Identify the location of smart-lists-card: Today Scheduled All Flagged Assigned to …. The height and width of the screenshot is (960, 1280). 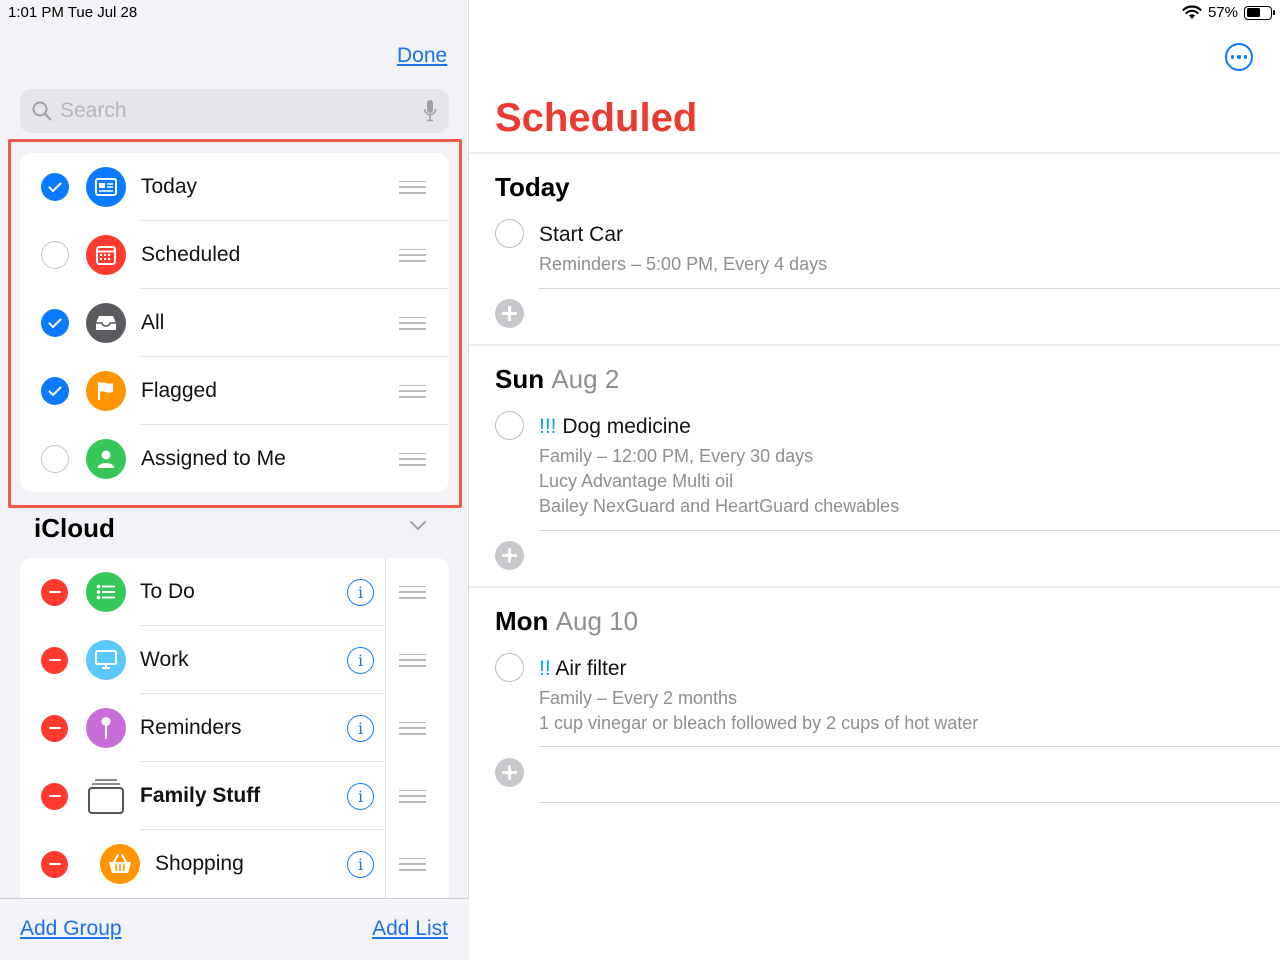
(234, 322).